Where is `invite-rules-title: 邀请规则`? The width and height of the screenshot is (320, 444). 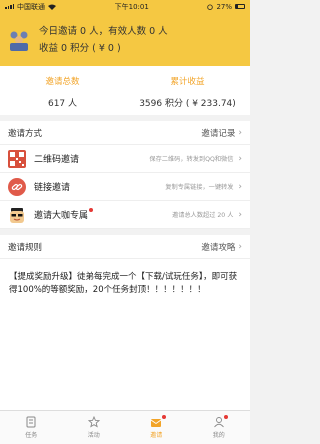
invite-rules-title: 邀请规则 is located at coordinates (25, 247).